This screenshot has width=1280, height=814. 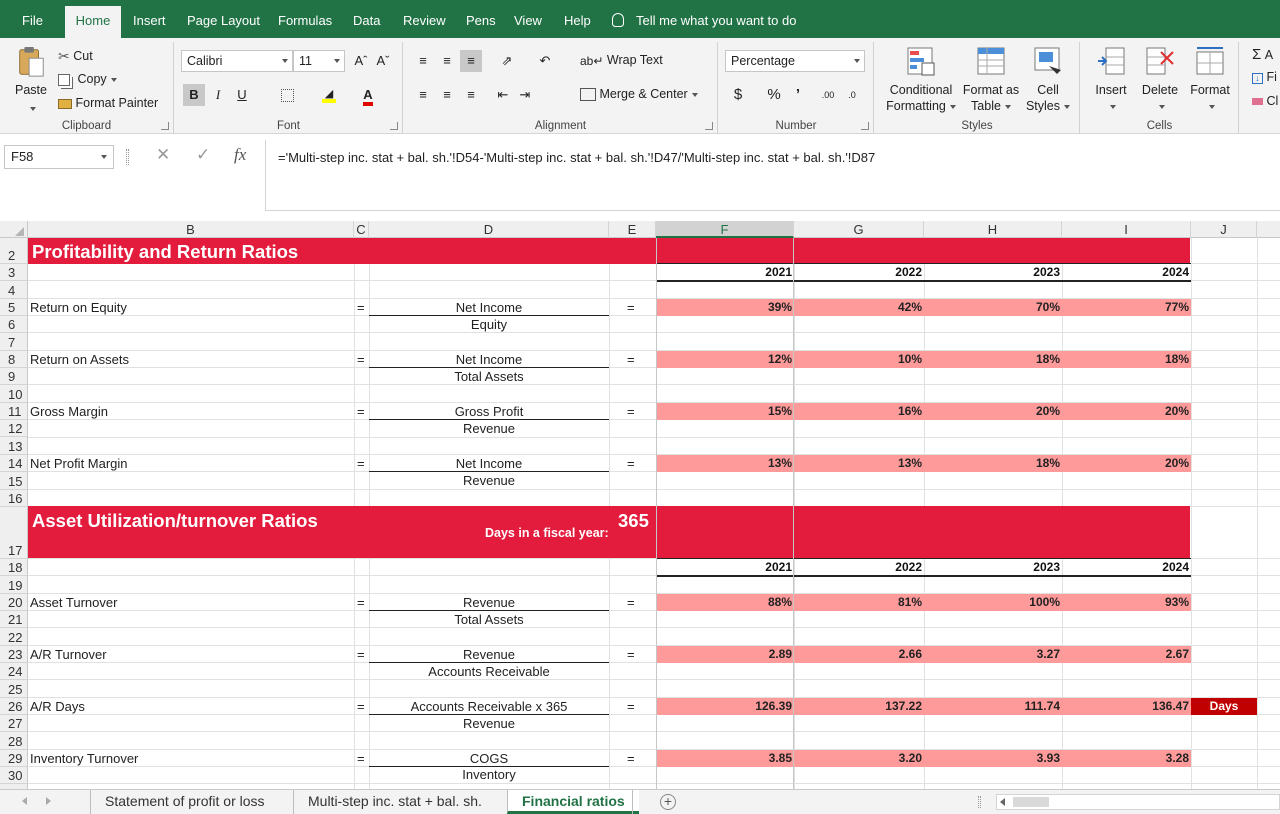 What do you see at coordinates (668, 802) in the screenshot?
I see `add-sheet-icon: +` at bounding box center [668, 802].